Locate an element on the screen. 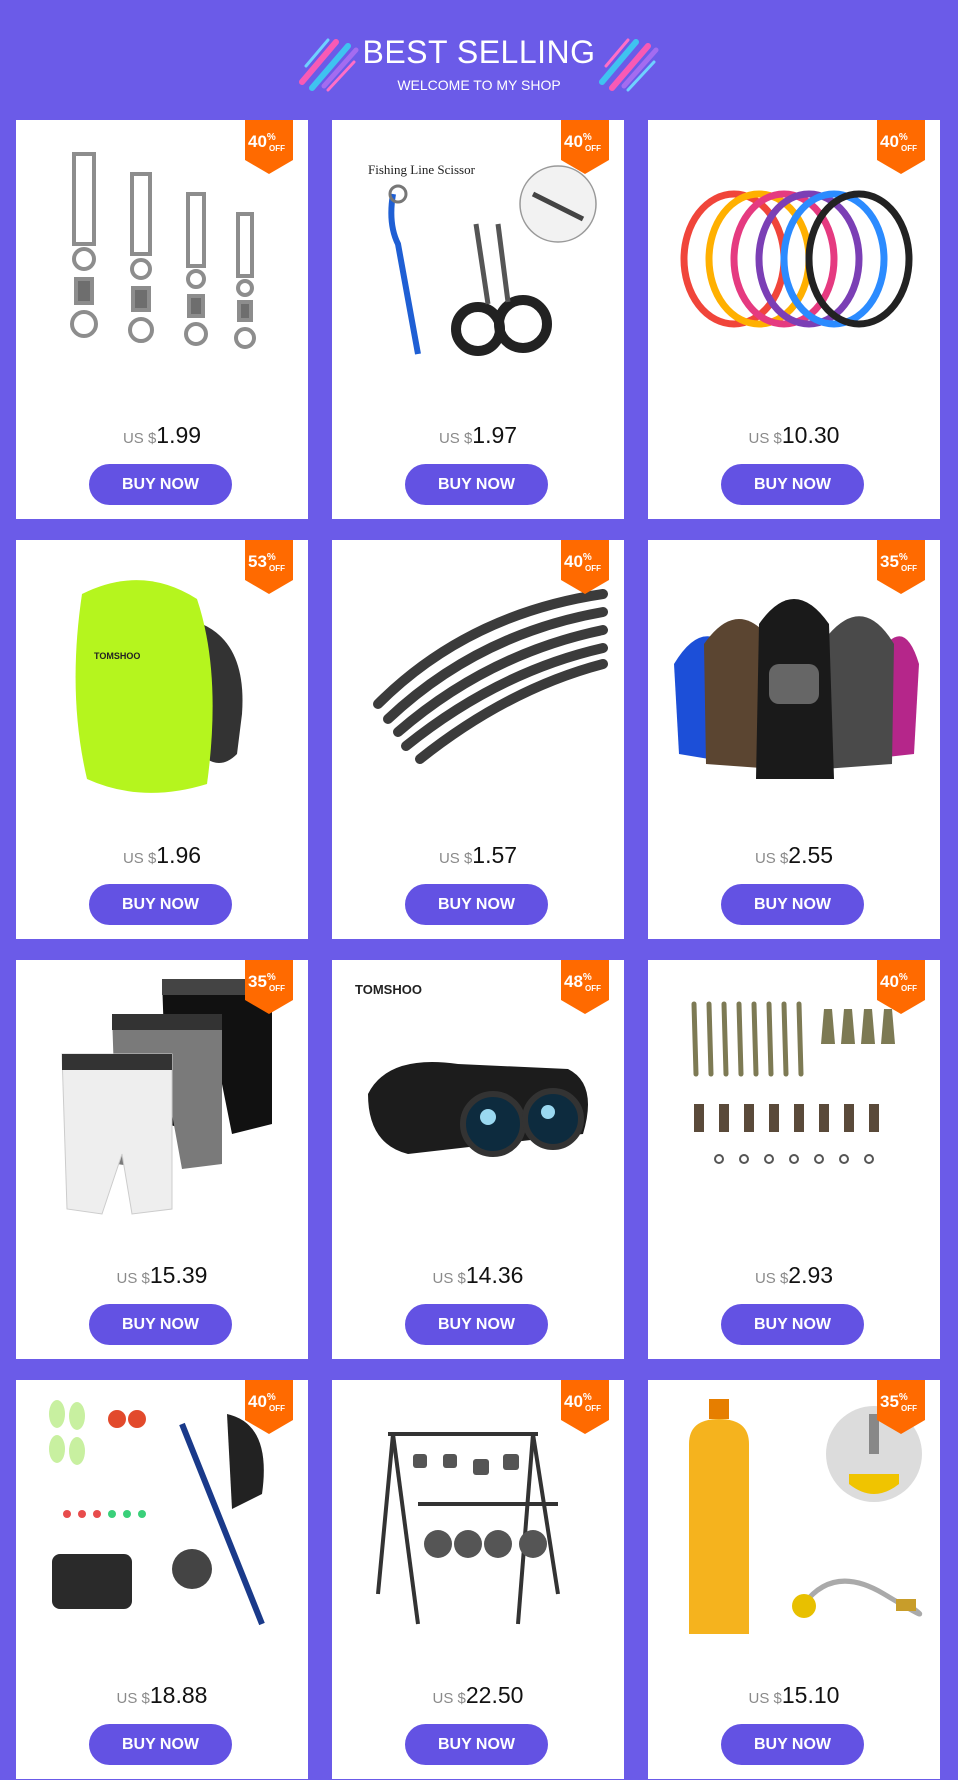  product-price: US $1.97 is located at coordinates (478, 435).